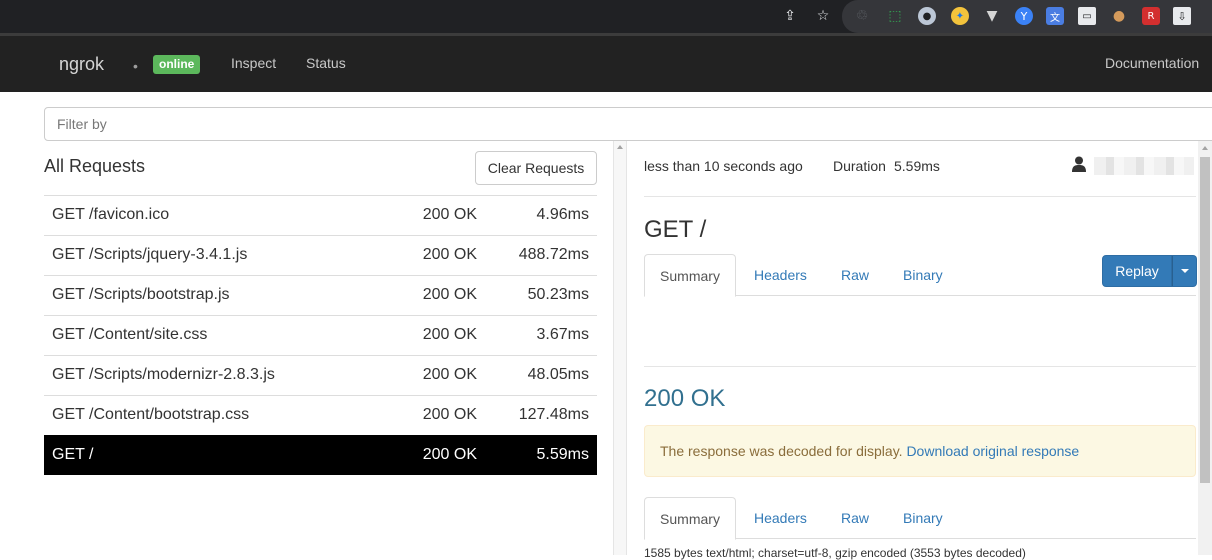 This screenshot has height=560, width=1212. Describe the element at coordinates (606, 16) in the screenshot. I see `browser-toolbar: ⇪ ☆ ♲ ⬚ ● ✦ ▼ Y 文 ▭ ● R ⇩` at that location.